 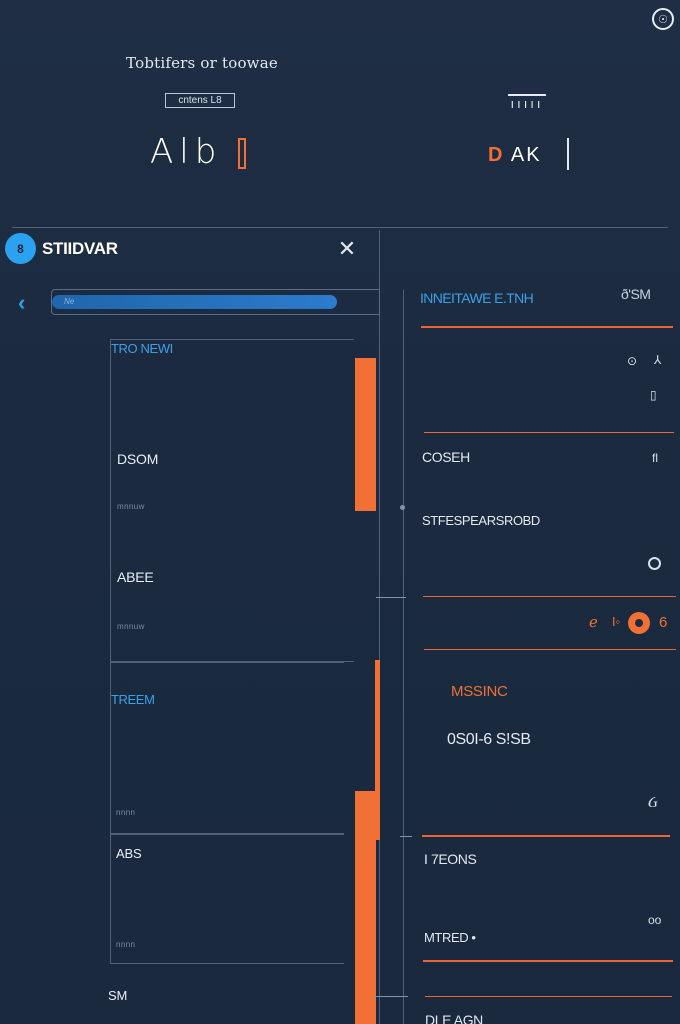 I want to click on connector-dot, so click(x=402, y=507).